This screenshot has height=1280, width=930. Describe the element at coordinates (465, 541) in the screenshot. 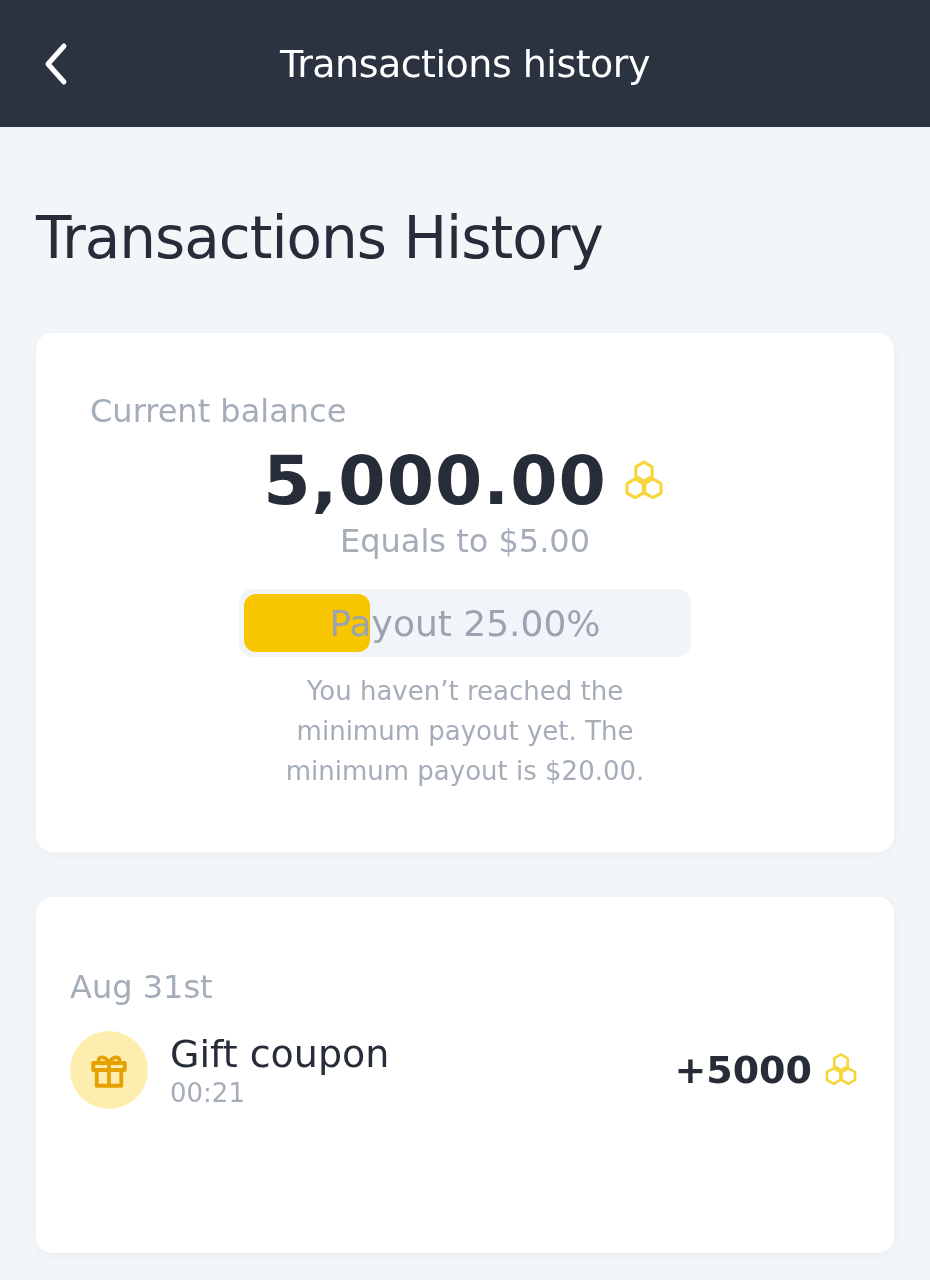

I see `balance-equivalent: Equals to $5.00` at that location.